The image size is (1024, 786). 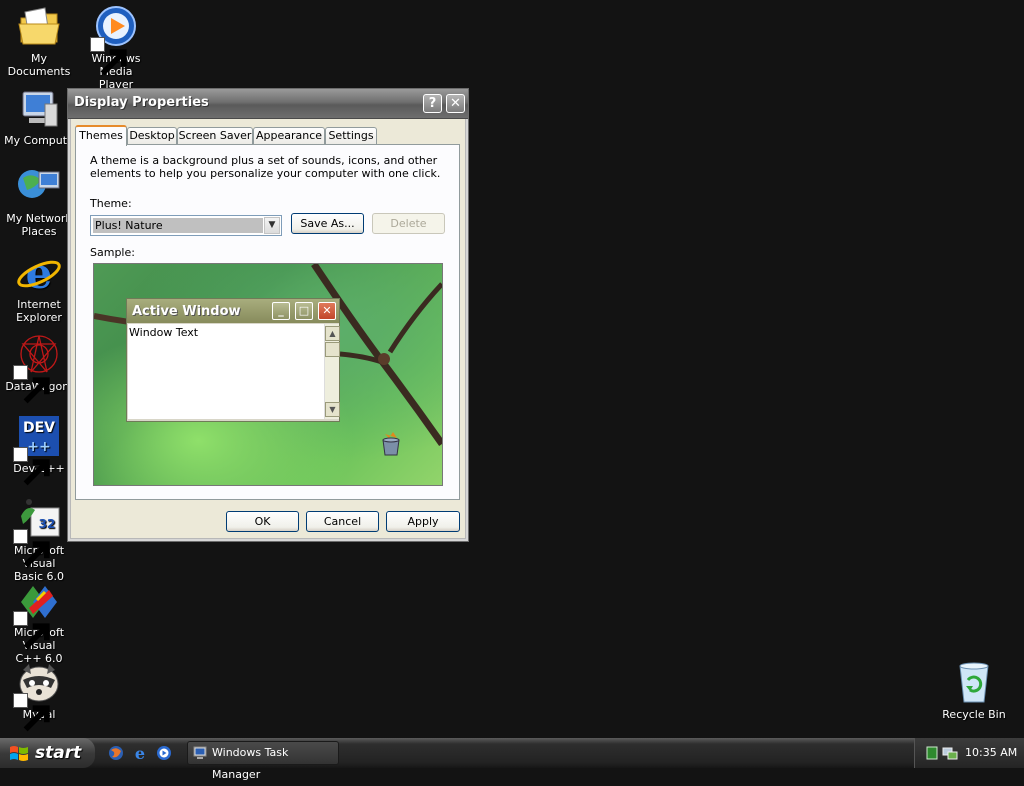 I want to click on tab-settings: Settings, so click(x=351, y=135).